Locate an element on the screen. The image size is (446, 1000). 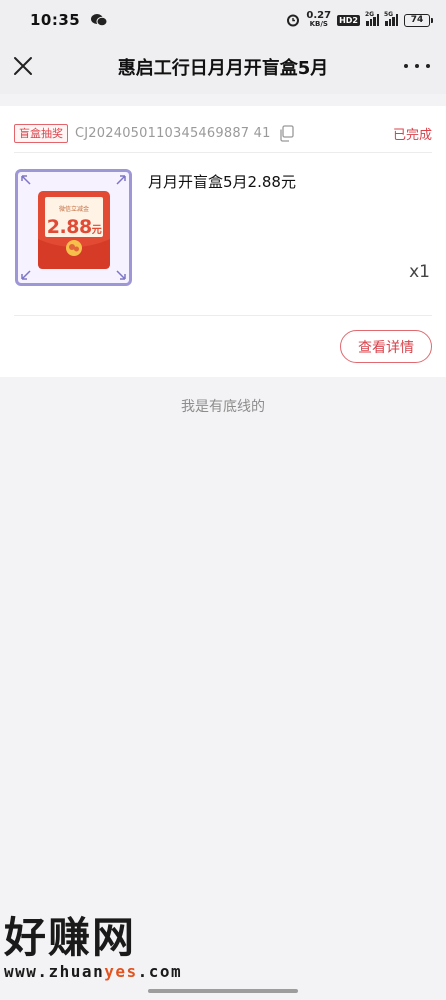
battery-level: 74 is located at coordinates (417, 20).